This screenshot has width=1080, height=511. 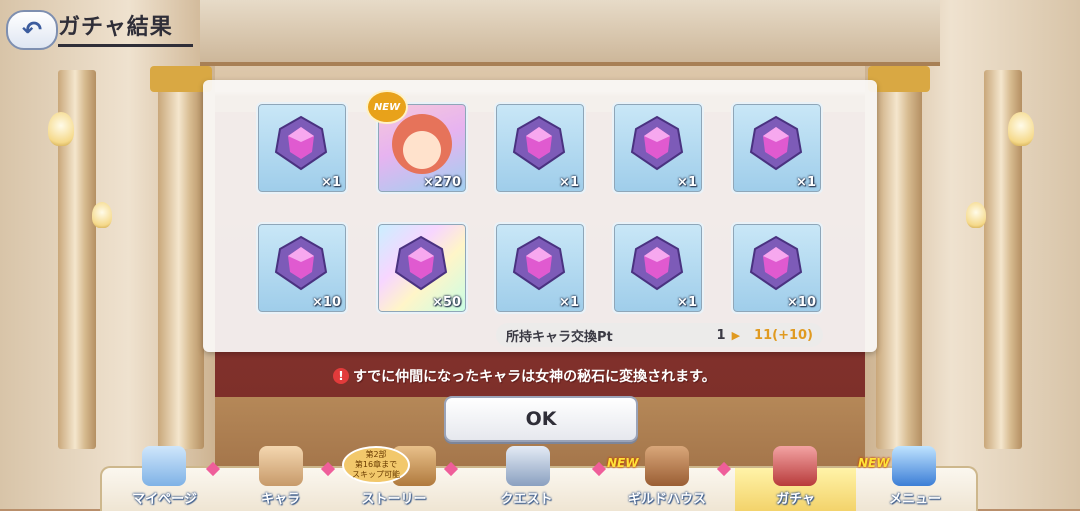 What do you see at coordinates (666, 499) in the screenshot?
I see `nav-label: ギルドハウス` at bounding box center [666, 499].